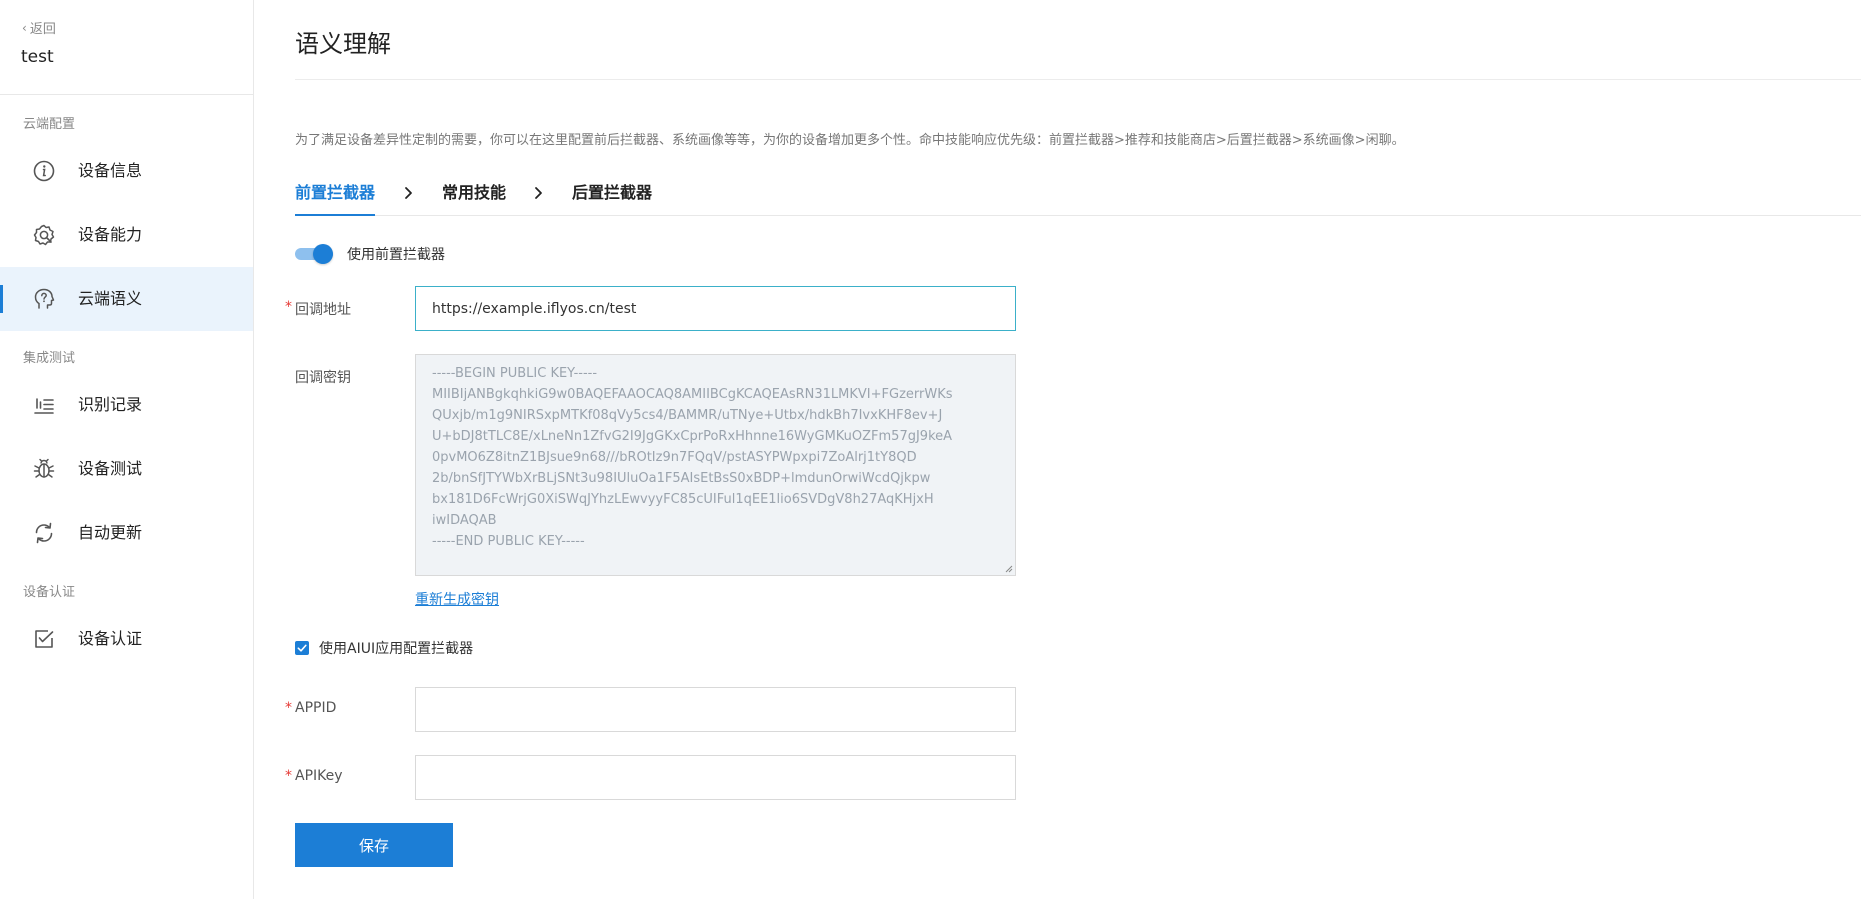  What do you see at coordinates (323, 378) in the screenshot?
I see `callback-secret-label: 回调密钥` at bounding box center [323, 378].